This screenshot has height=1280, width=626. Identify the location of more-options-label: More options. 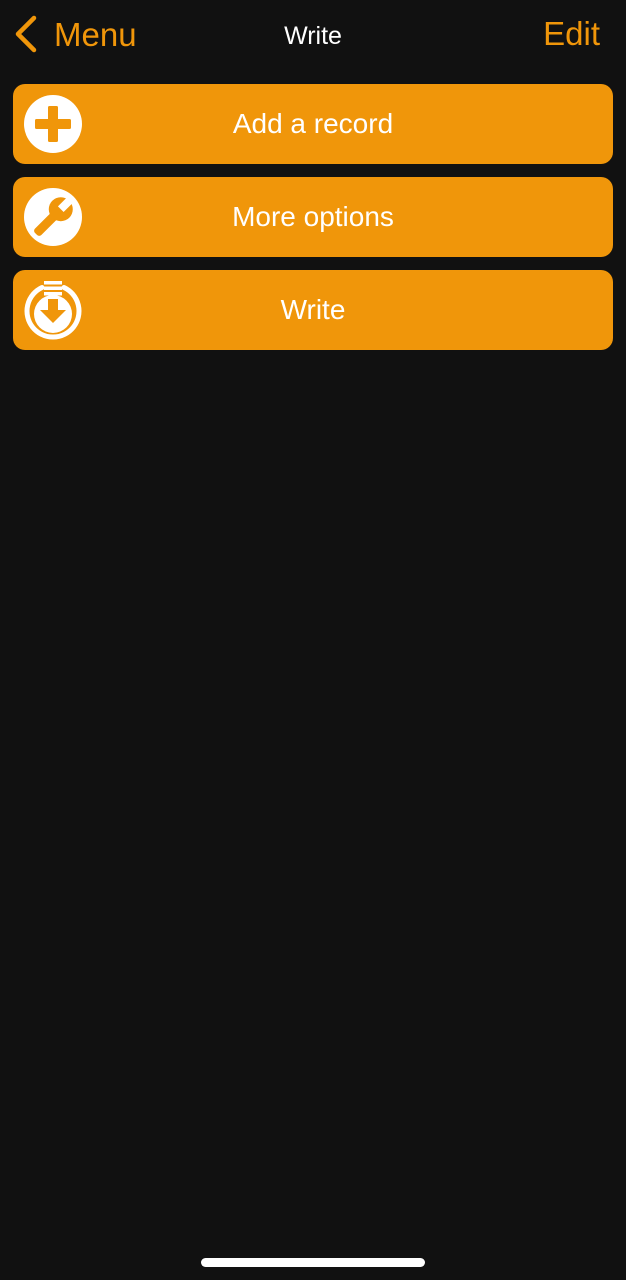
(313, 216).